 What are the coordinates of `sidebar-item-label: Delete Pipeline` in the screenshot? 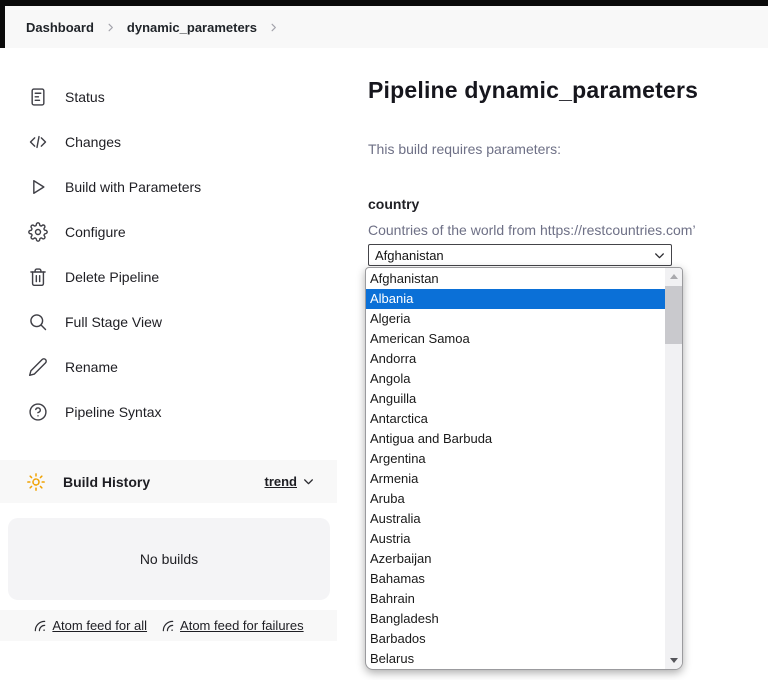 It's located at (112, 276).